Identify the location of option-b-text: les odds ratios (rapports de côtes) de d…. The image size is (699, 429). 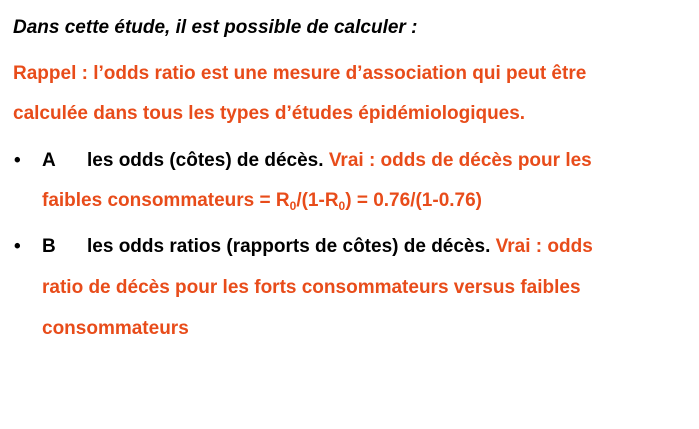
(289, 246).